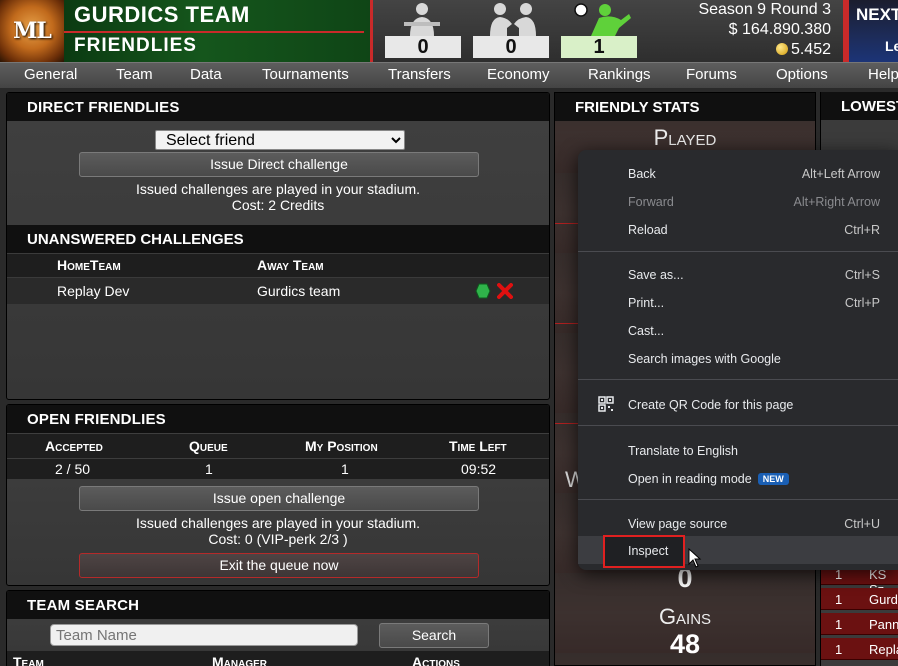  Describe the element at coordinates (206, 74) in the screenshot. I see `nav-data: Data` at that location.